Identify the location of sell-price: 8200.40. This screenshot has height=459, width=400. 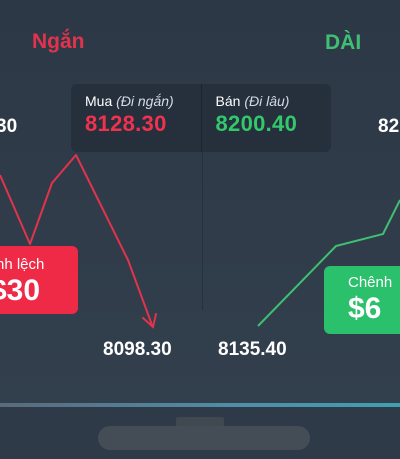
(256, 123).